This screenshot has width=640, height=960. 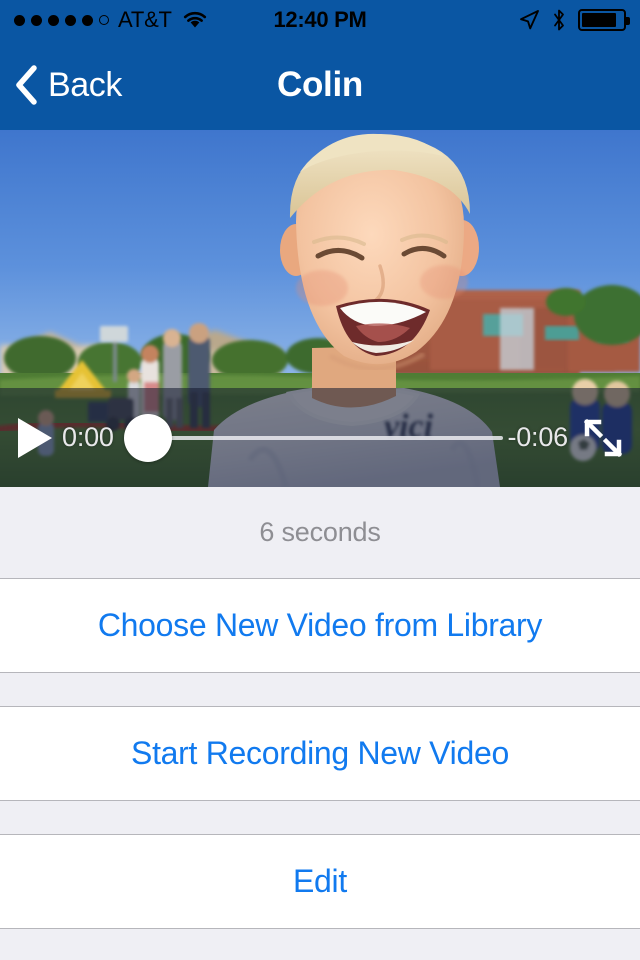 I want to click on carrier-label: AT&T, so click(x=145, y=19).